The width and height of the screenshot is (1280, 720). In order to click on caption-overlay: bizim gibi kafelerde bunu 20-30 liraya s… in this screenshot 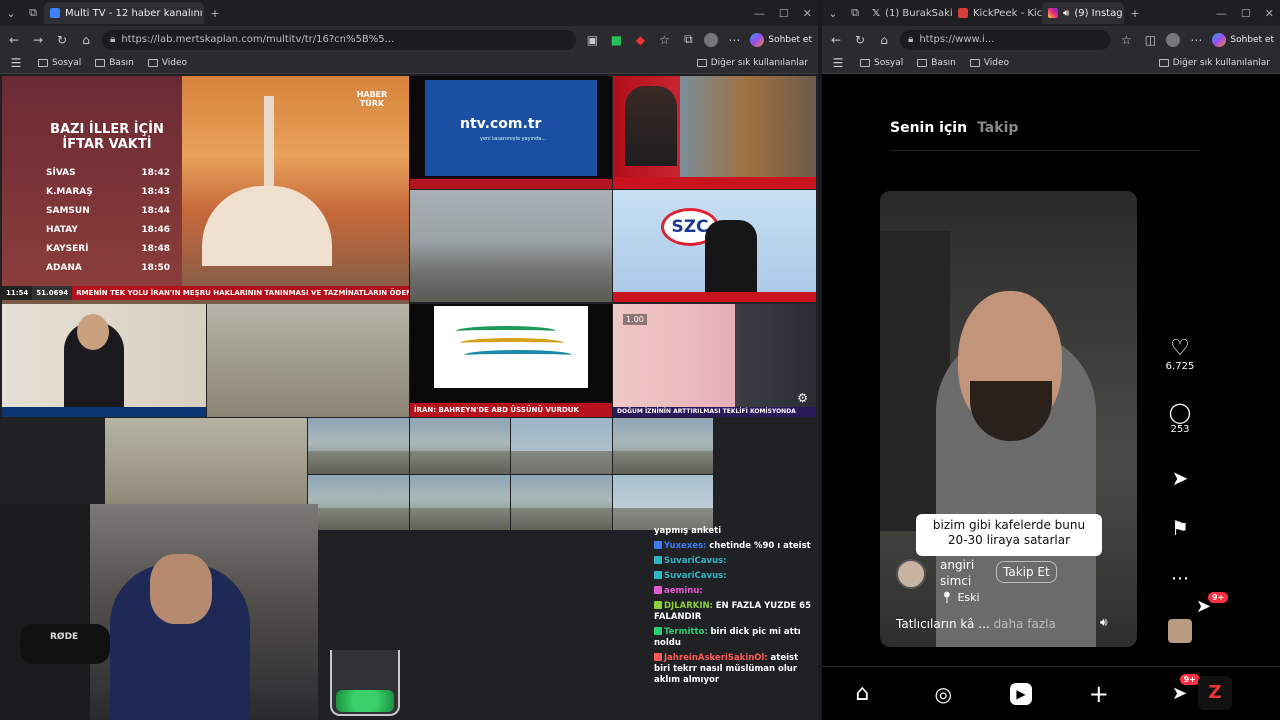, I will do `click(1009, 535)`.